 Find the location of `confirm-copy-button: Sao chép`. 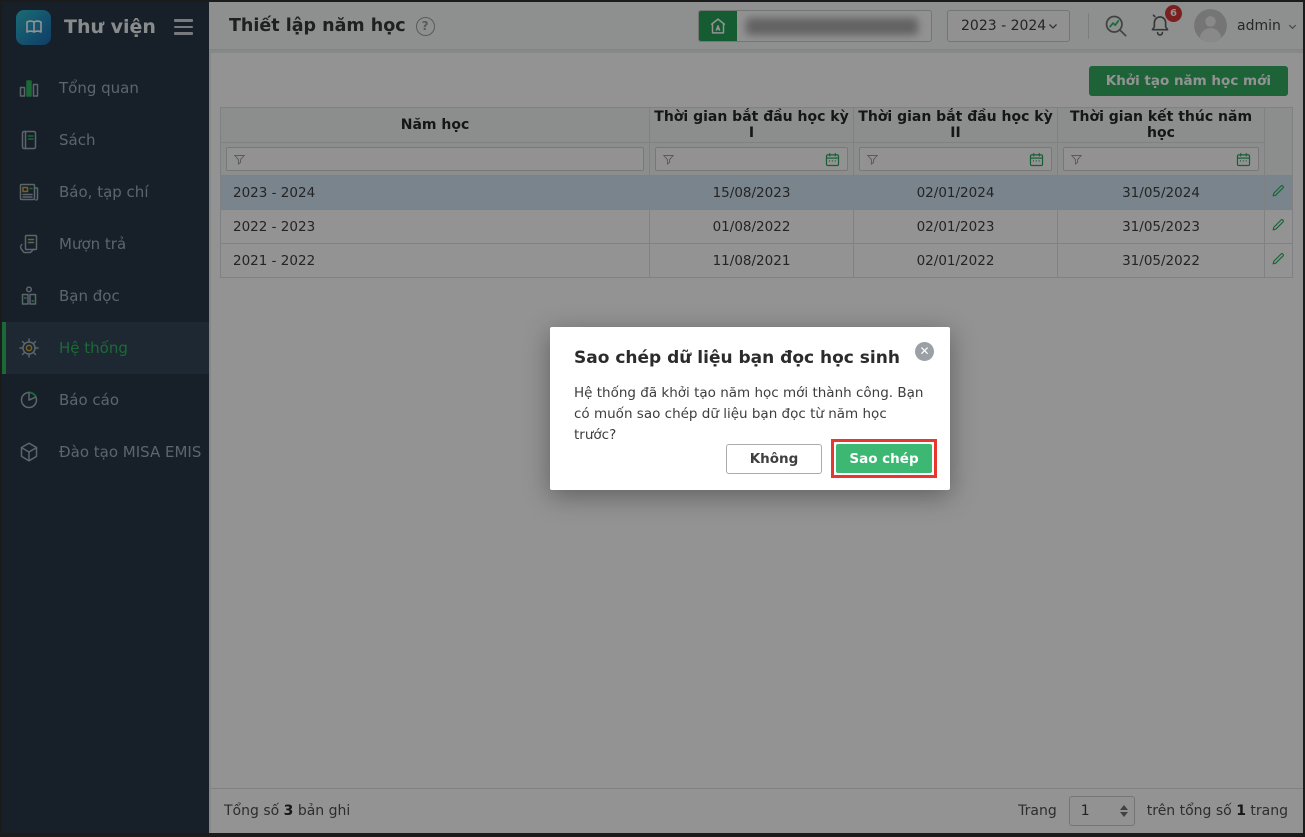

confirm-copy-button: Sao chép is located at coordinates (884, 458).